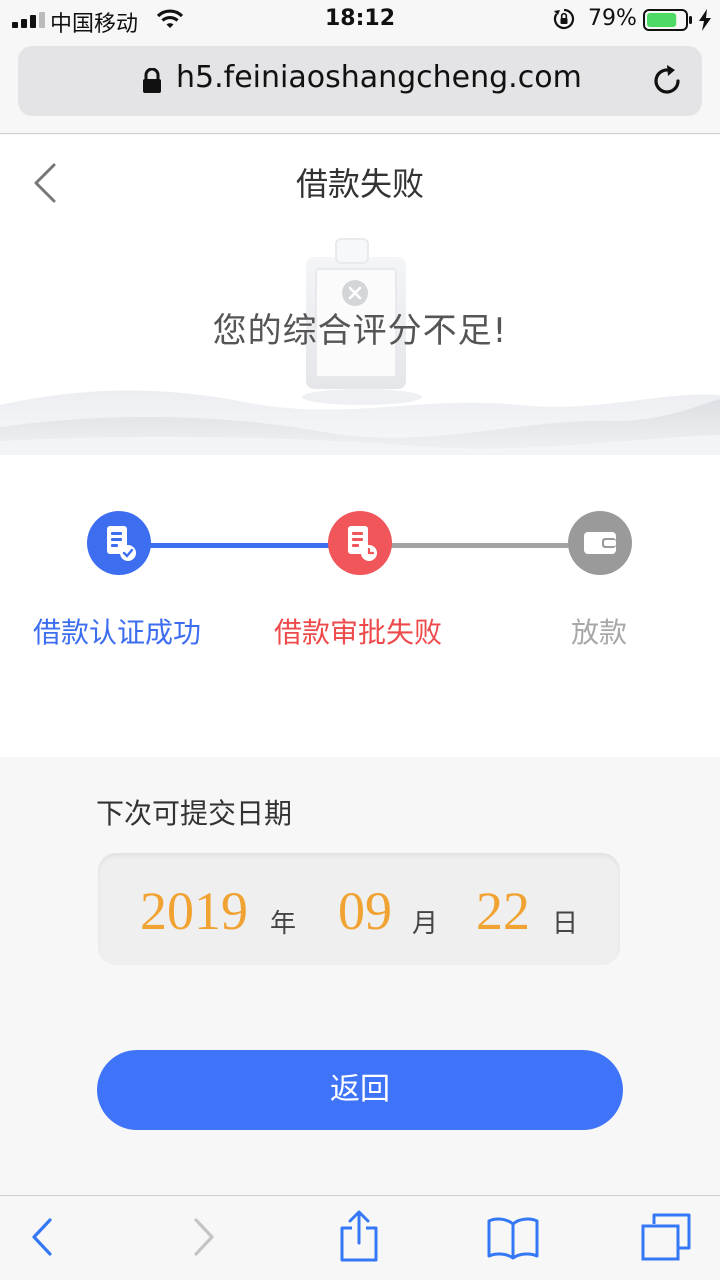 This screenshot has height=1280, width=720. What do you see at coordinates (360, 20) in the screenshot?
I see `status-bar: 中国移动 18:12 79%` at bounding box center [360, 20].